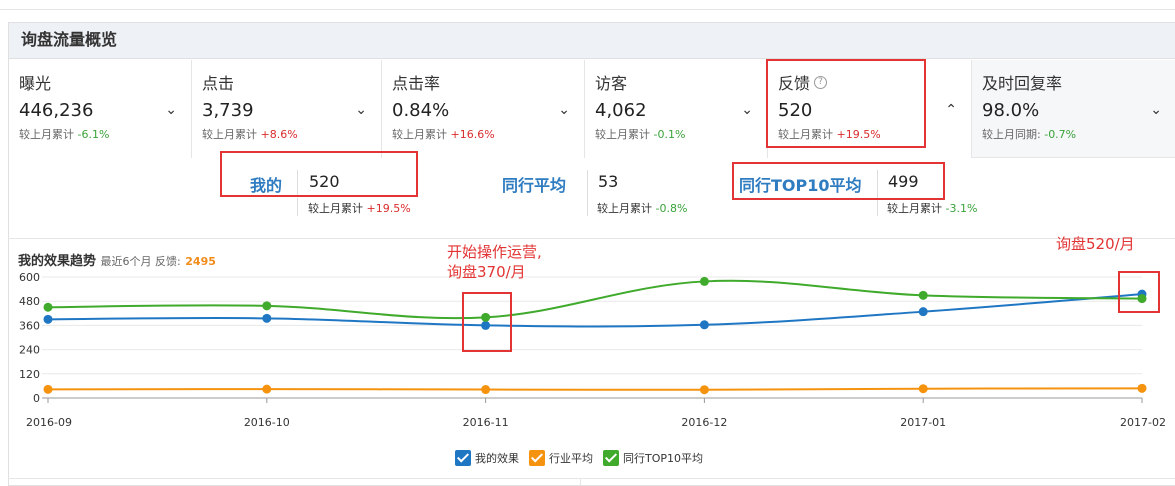 This screenshot has height=486, width=1175. I want to click on compare-peer-value: 53, so click(608, 181).